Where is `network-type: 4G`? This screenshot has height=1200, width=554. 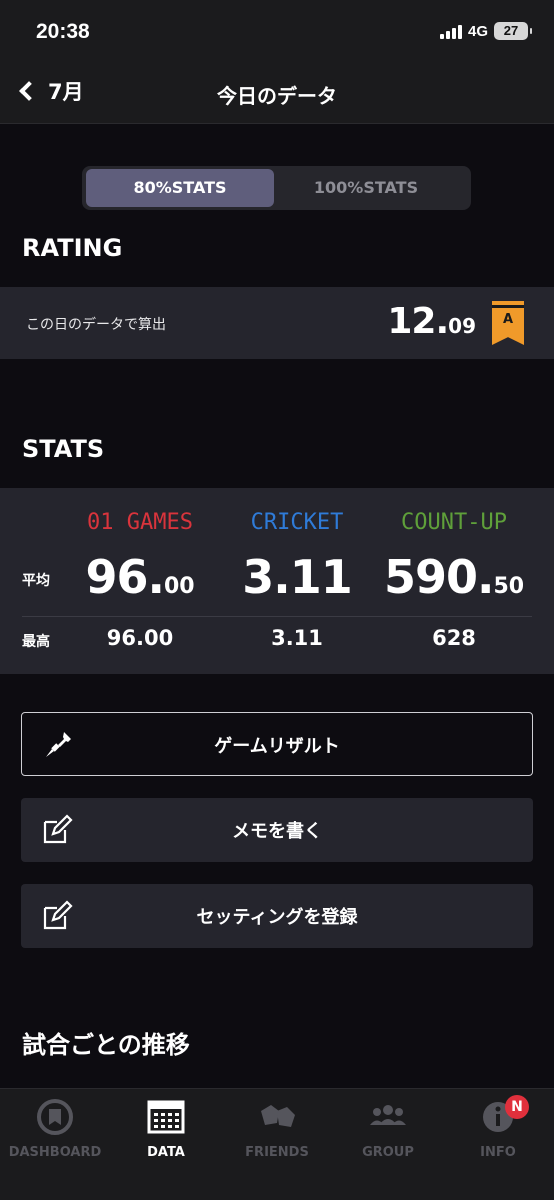
network-type: 4G is located at coordinates (477, 31).